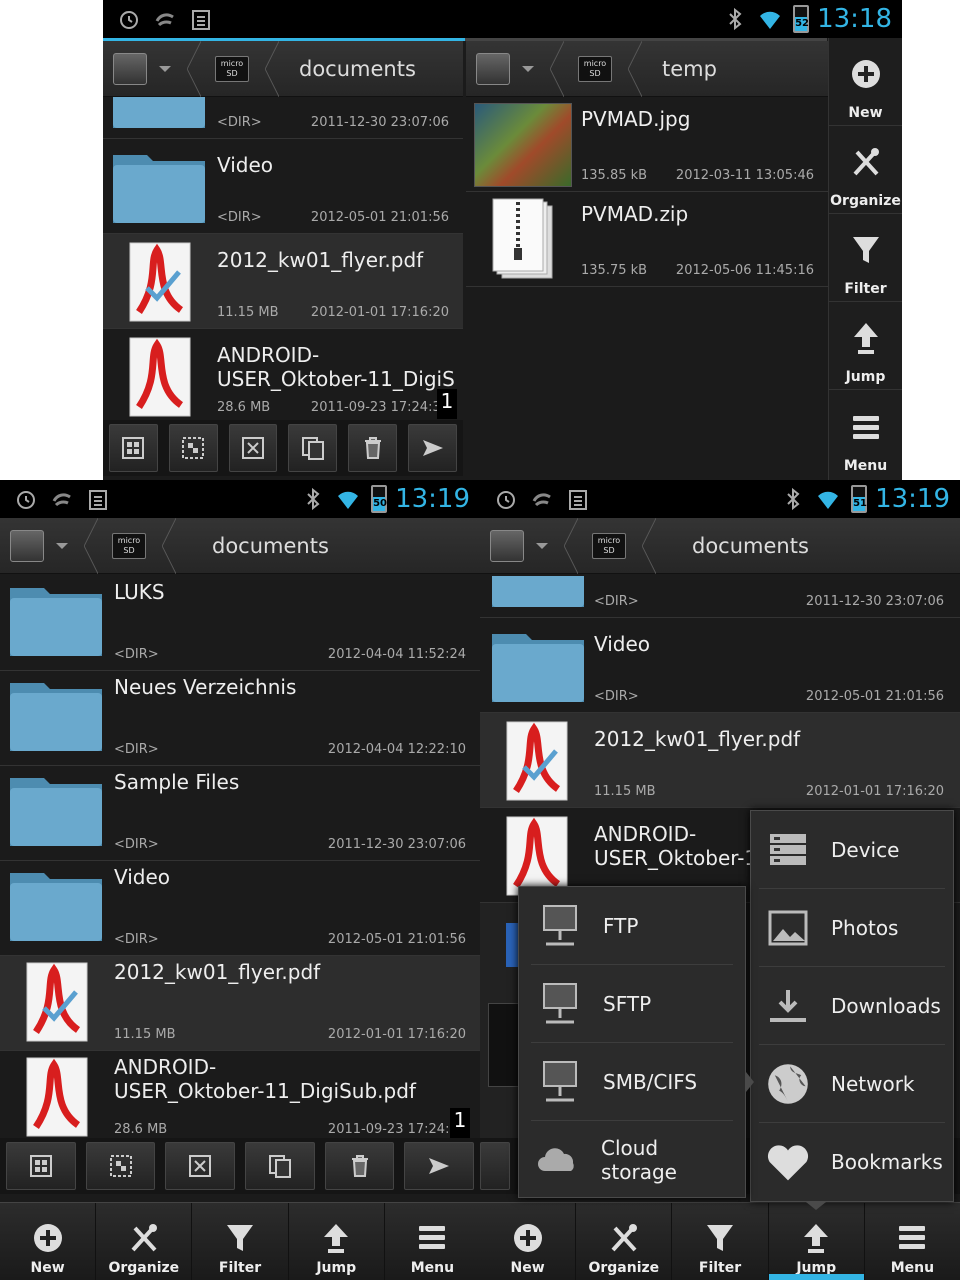 The height and width of the screenshot is (1280, 960). I want to click on pdf-icon, so click(160, 282).